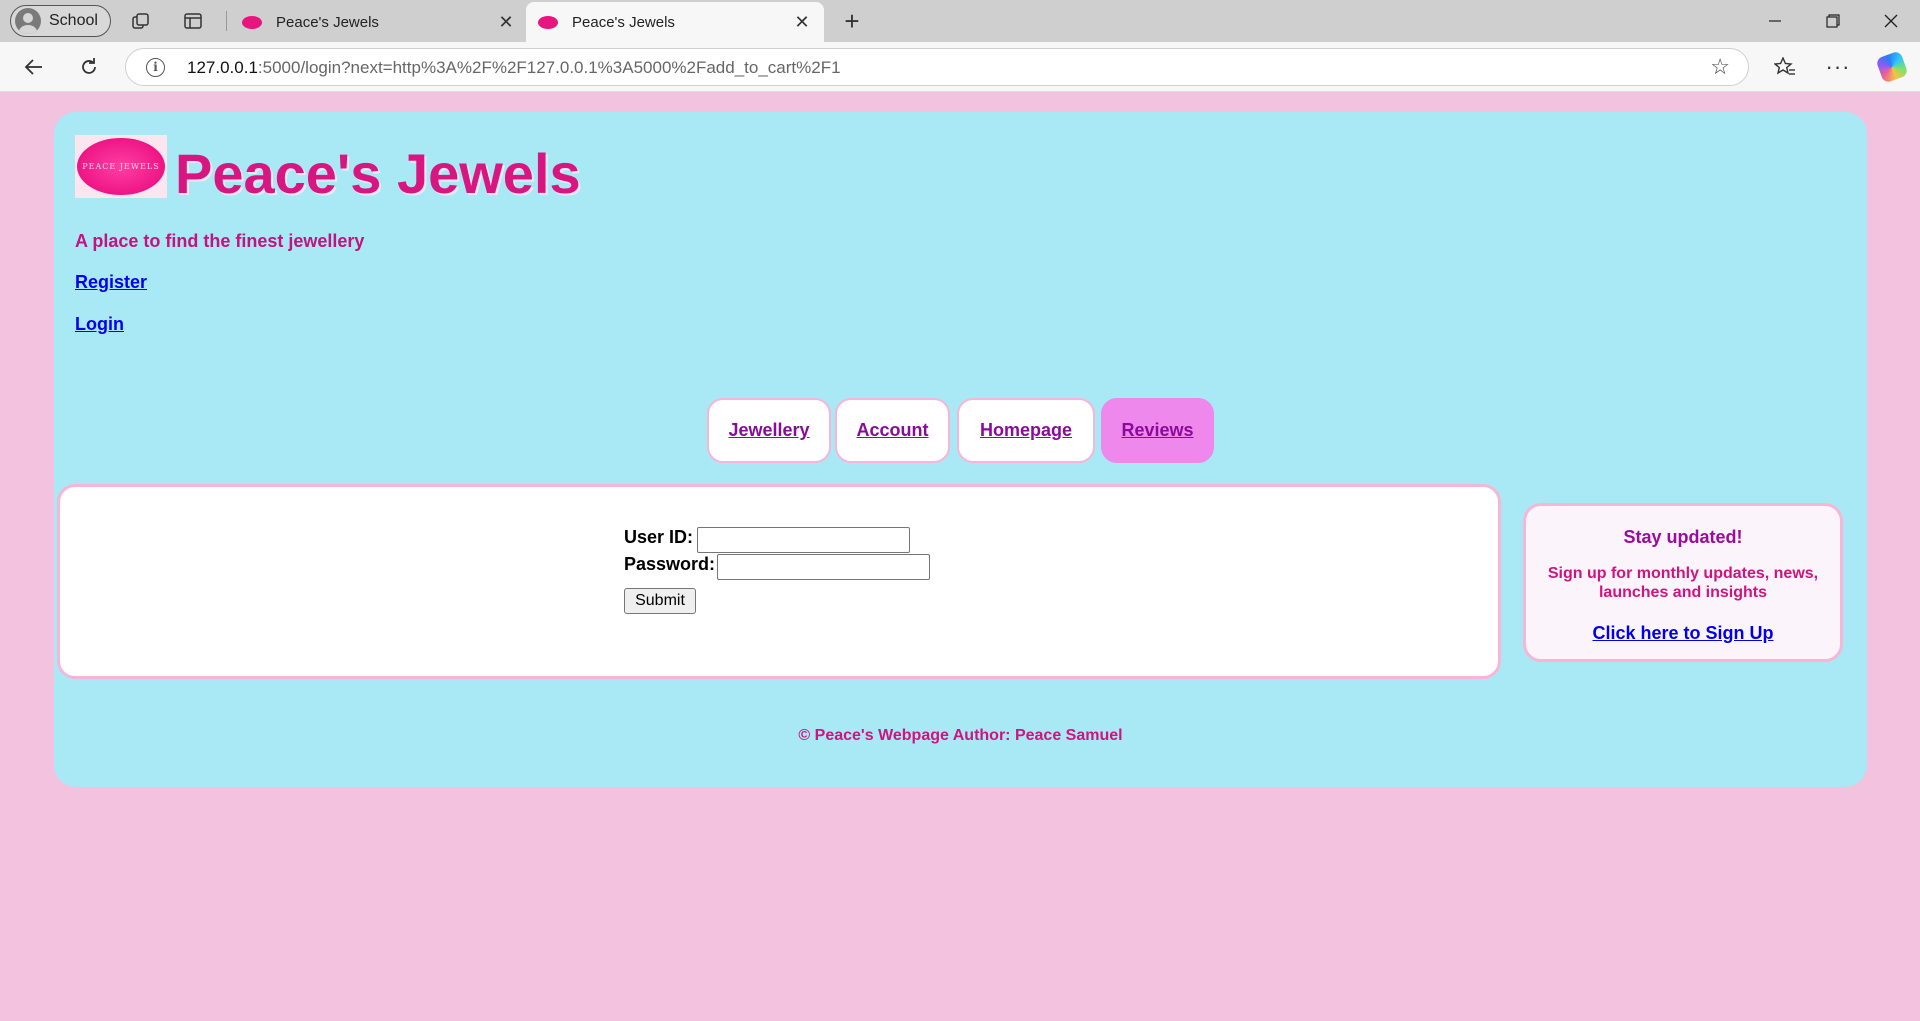 This screenshot has height=1021, width=1920. Describe the element at coordinates (1683, 537) in the screenshot. I see `signup-title: Stay updated!` at that location.